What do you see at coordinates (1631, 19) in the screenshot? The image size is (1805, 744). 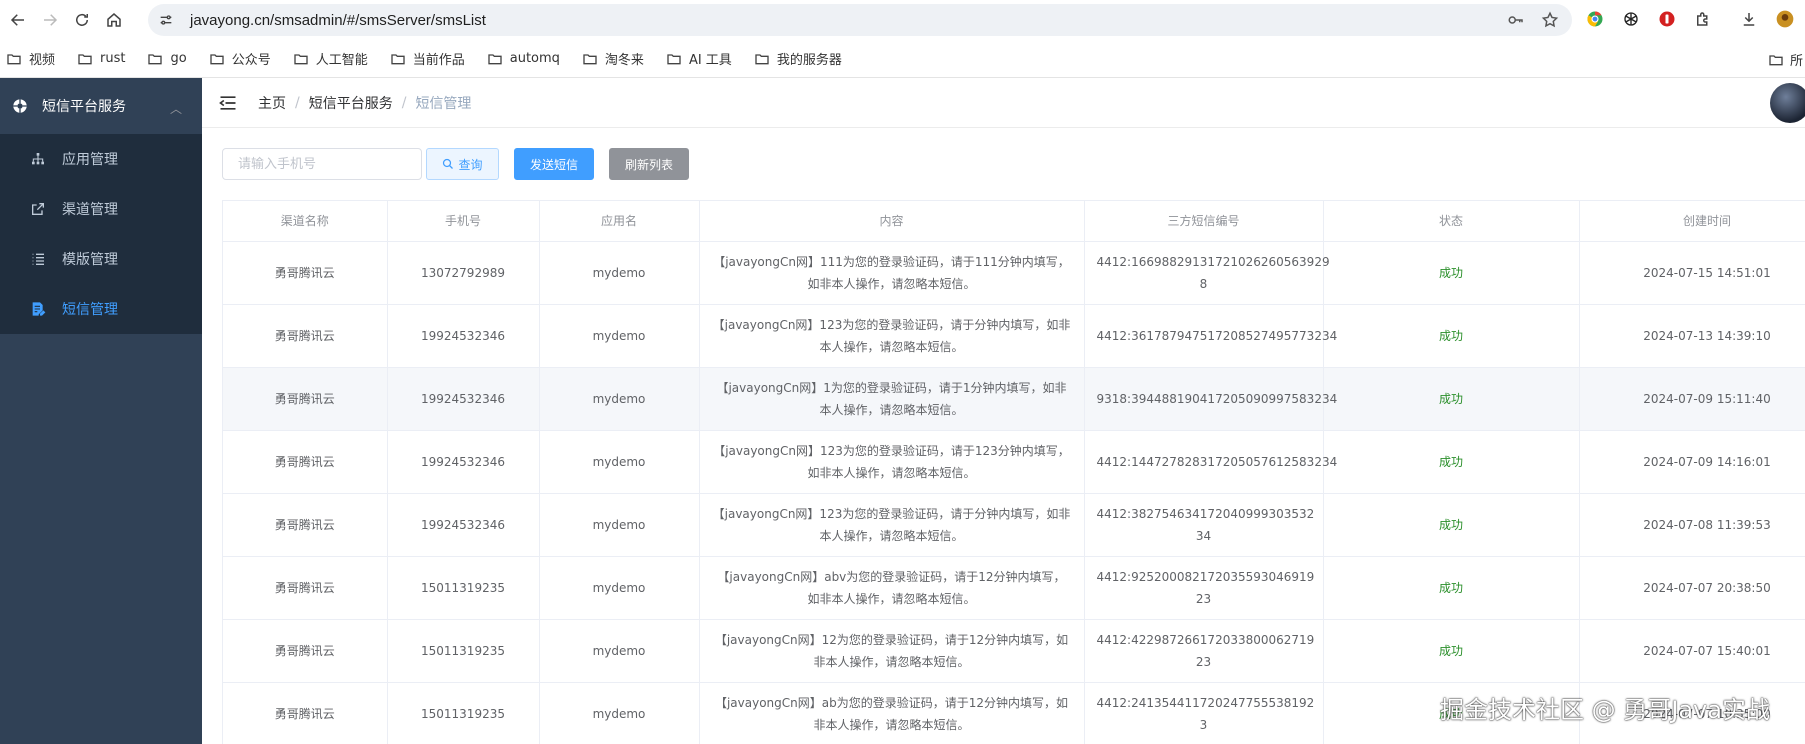 I see `openai-extension-icon` at bounding box center [1631, 19].